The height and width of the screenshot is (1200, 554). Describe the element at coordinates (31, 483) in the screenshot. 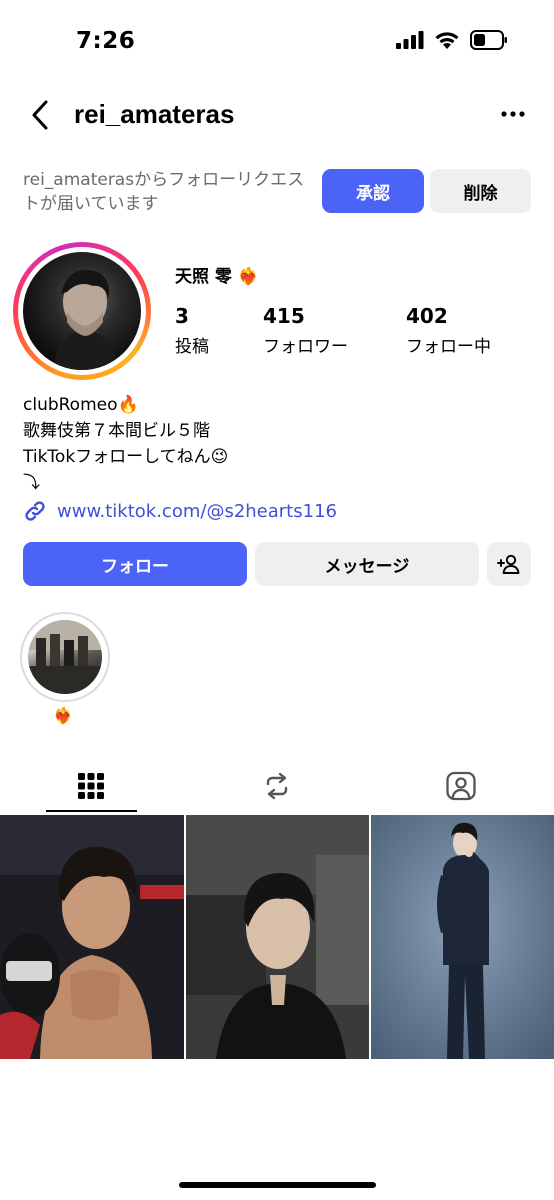

I see `bio-line: ⤵︎` at that location.